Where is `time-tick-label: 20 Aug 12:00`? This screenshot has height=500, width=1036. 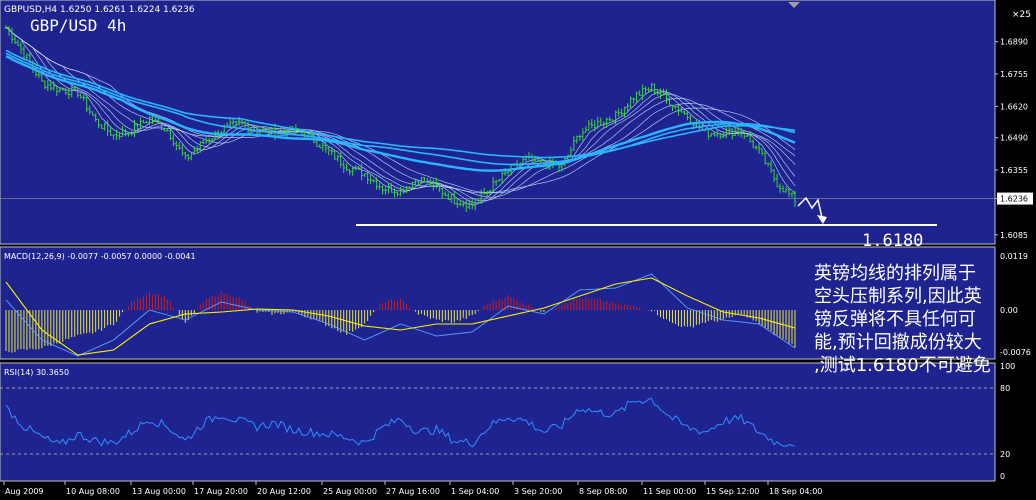
time-tick-label: 20 Aug 12:00 is located at coordinates (284, 491).